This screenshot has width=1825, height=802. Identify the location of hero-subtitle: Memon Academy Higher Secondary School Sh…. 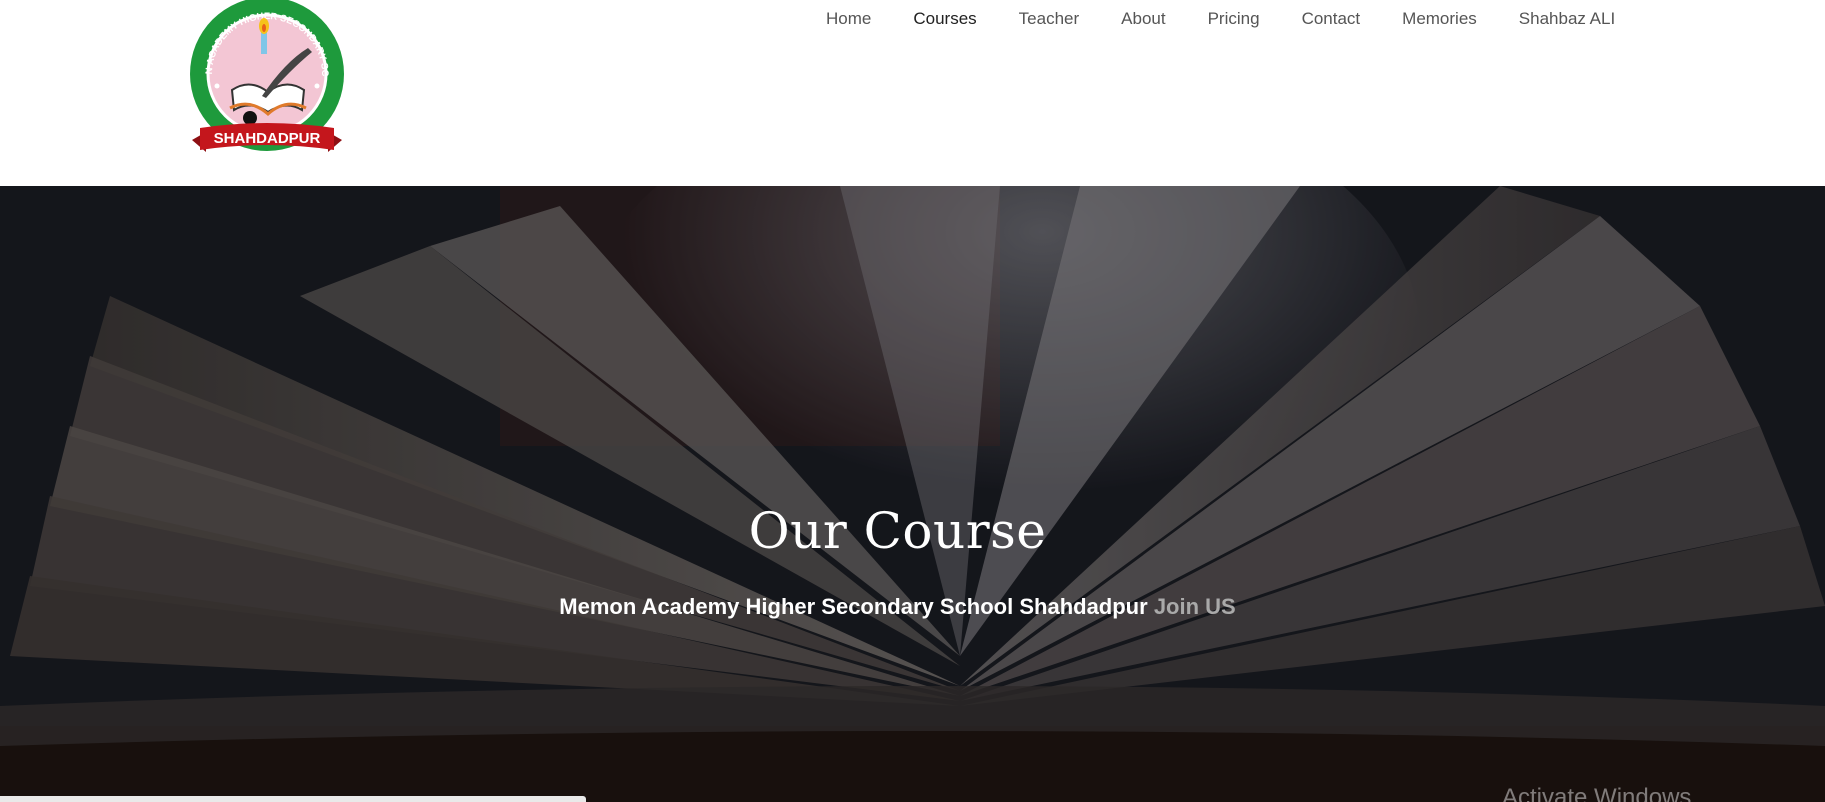
(897, 607).